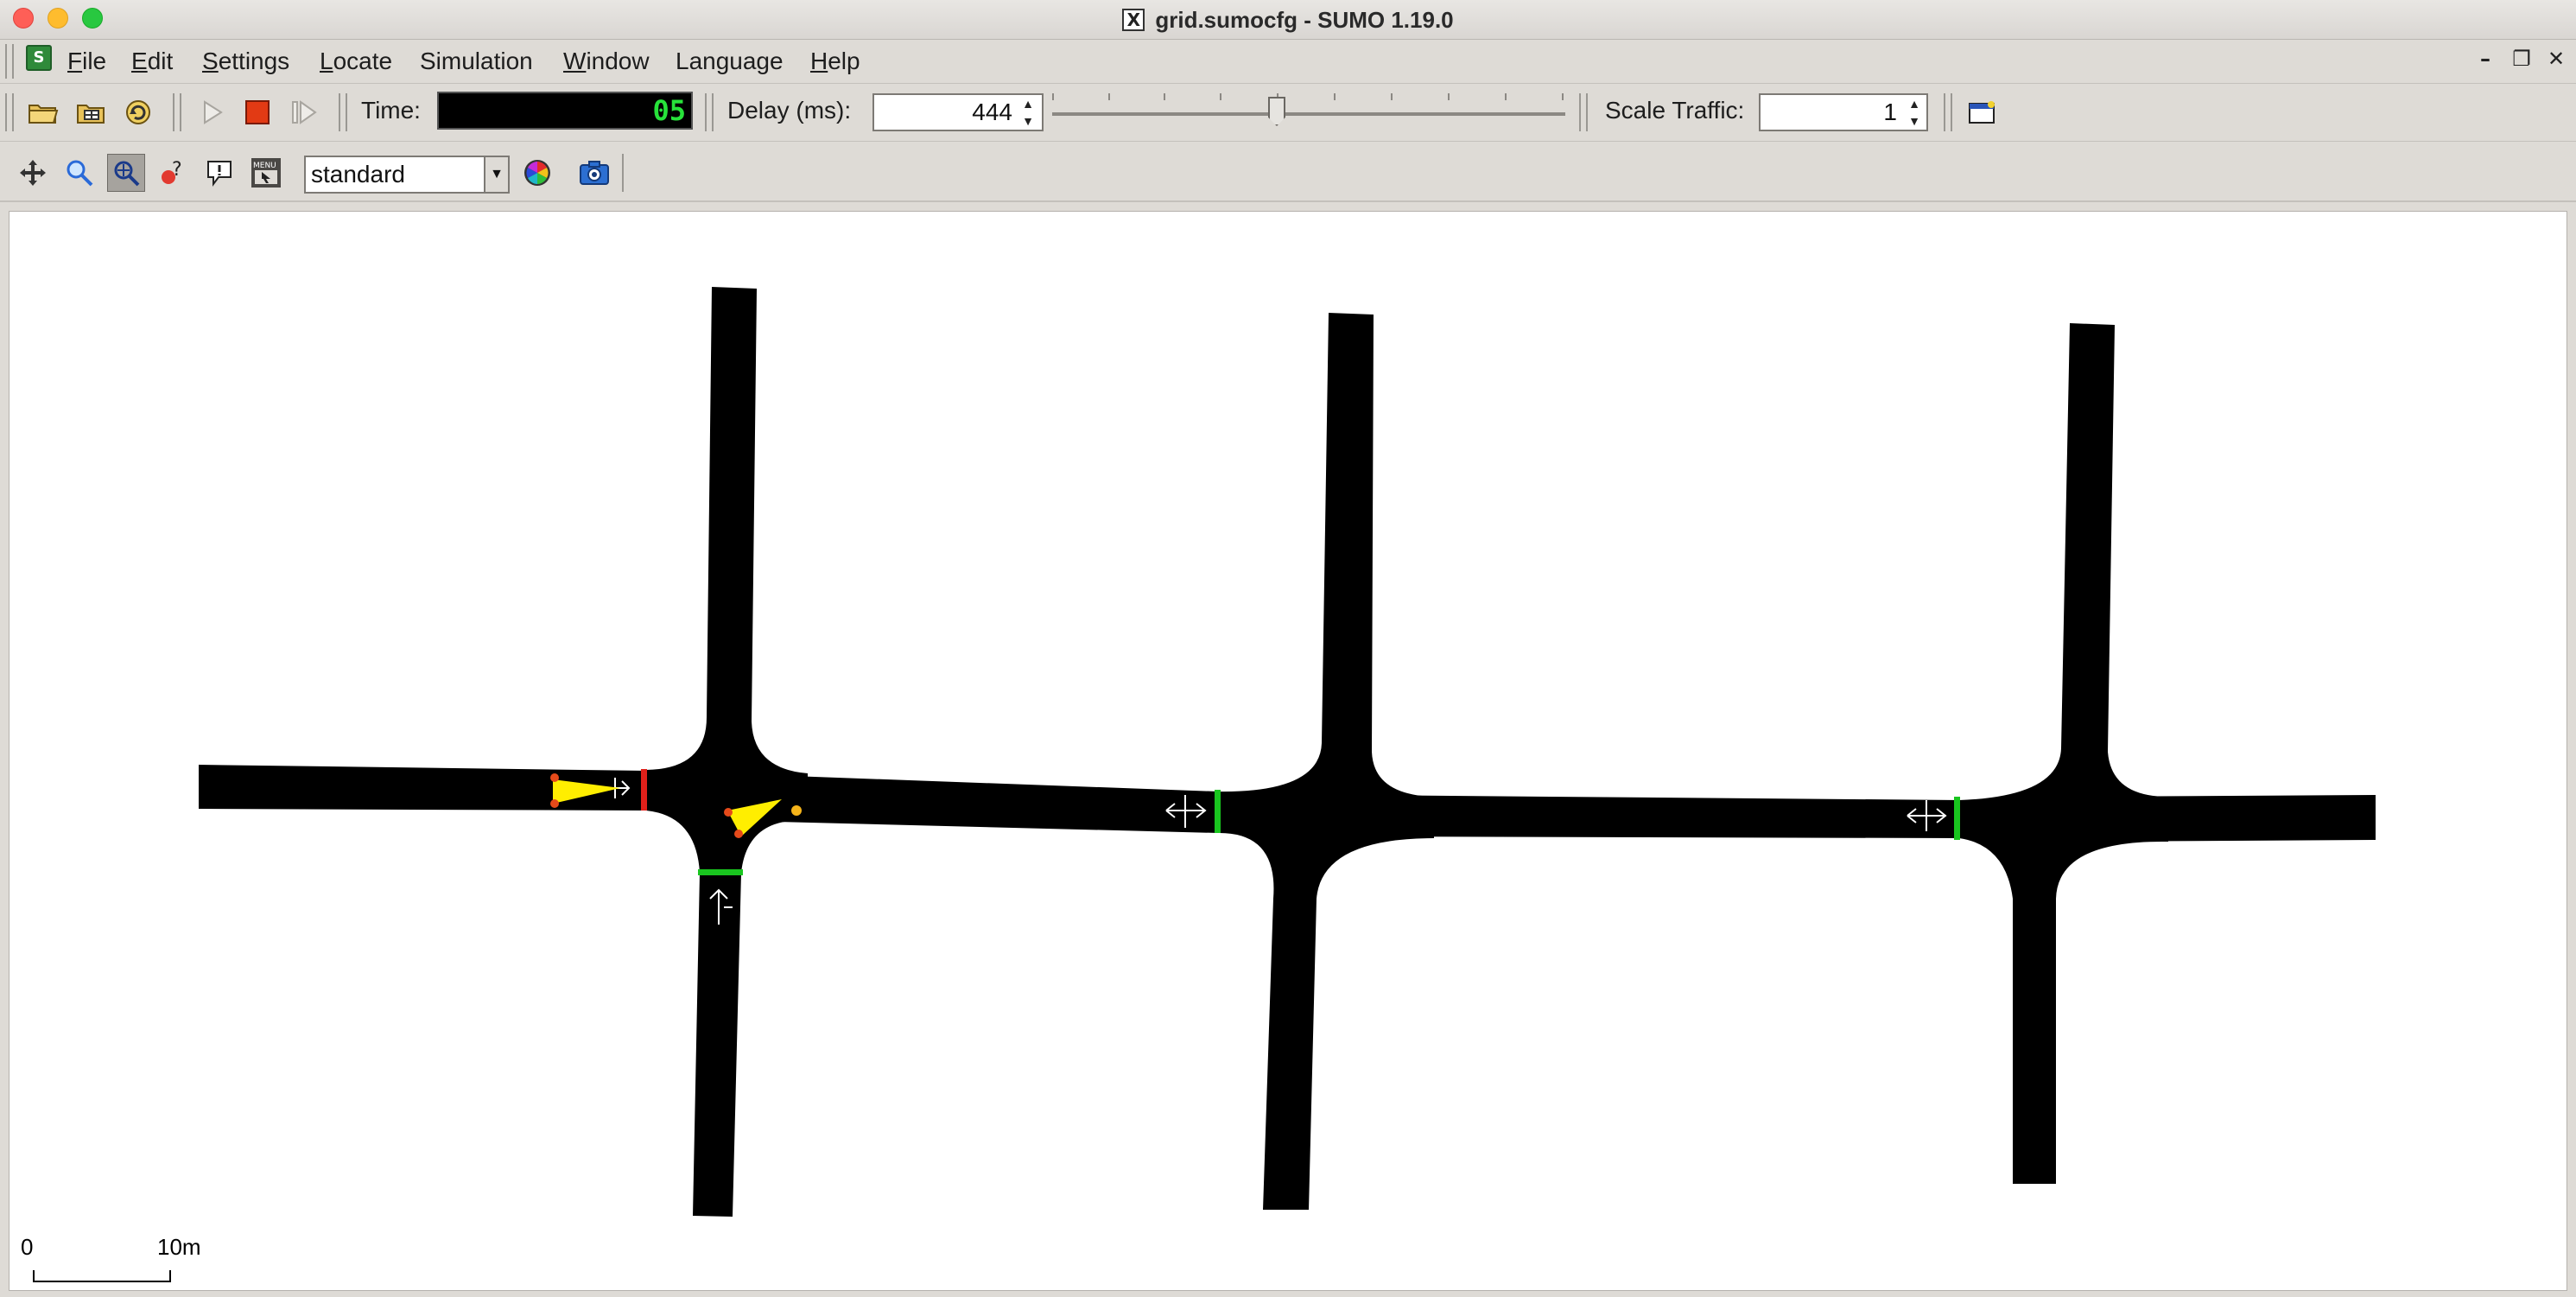  What do you see at coordinates (179, 1247) in the screenshot?
I see `scale-end-label: 10m` at bounding box center [179, 1247].